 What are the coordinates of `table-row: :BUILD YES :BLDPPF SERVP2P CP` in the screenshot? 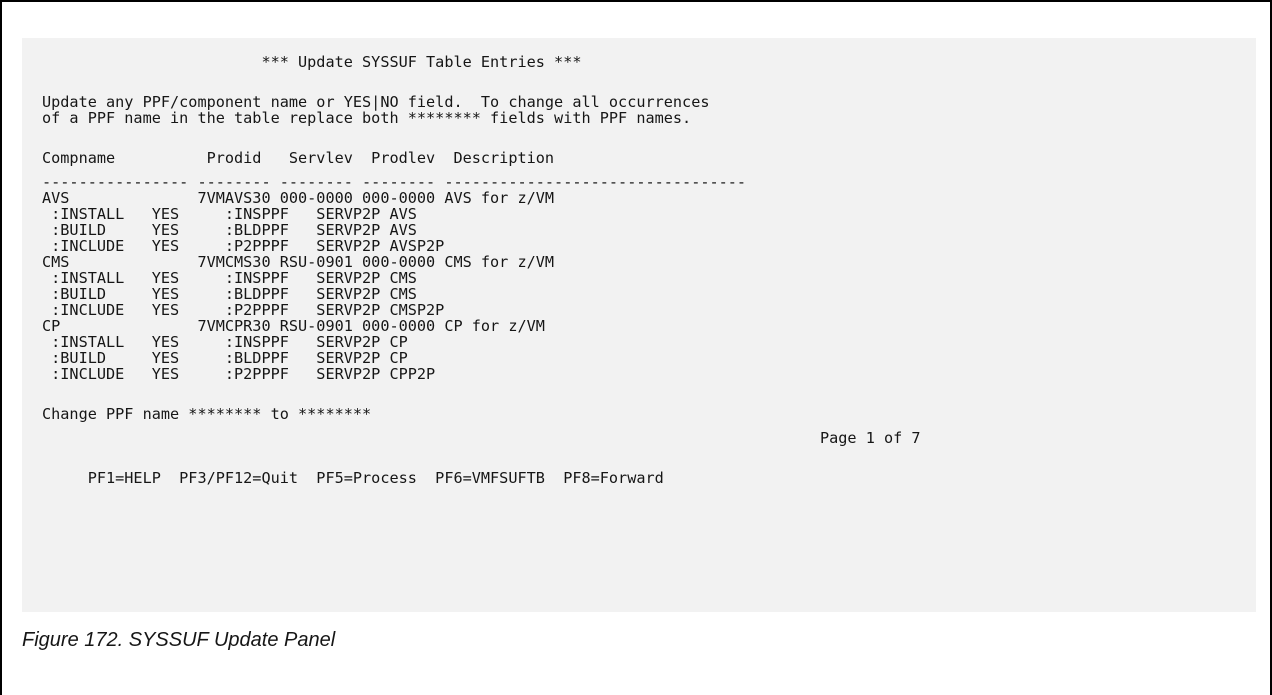 It's located at (225, 358).